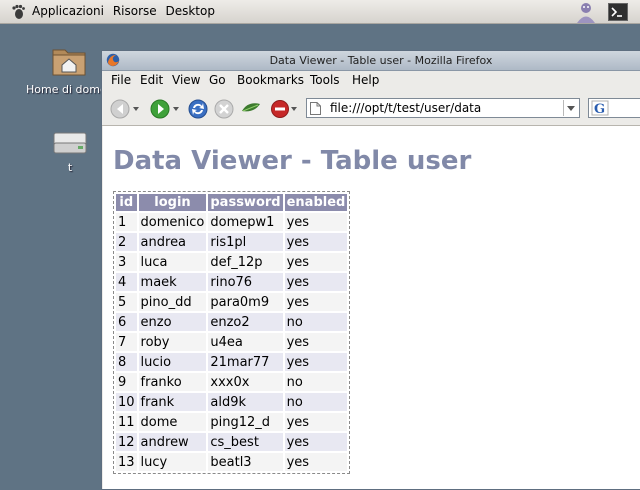 The image size is (640, 490). Describe the element at coordinates (315, 108) in the screenshot. I see `page-icon` at that location.